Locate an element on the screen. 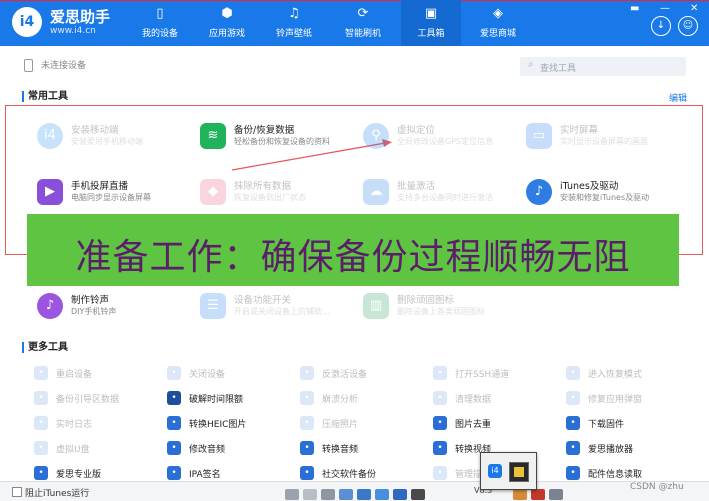  tool-erase-data: ◆ 抹除所有数据 恢复设备到出厂状态 is located at coordinates (285, 195).